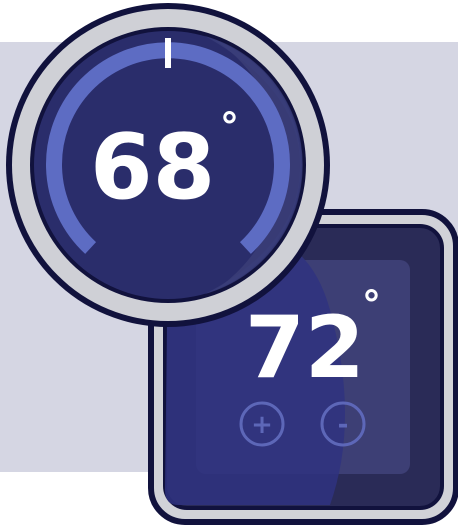 This screenshot has height=527, width=458. I want to click on square-thermostat-temperature: 72, so click(305, 348).